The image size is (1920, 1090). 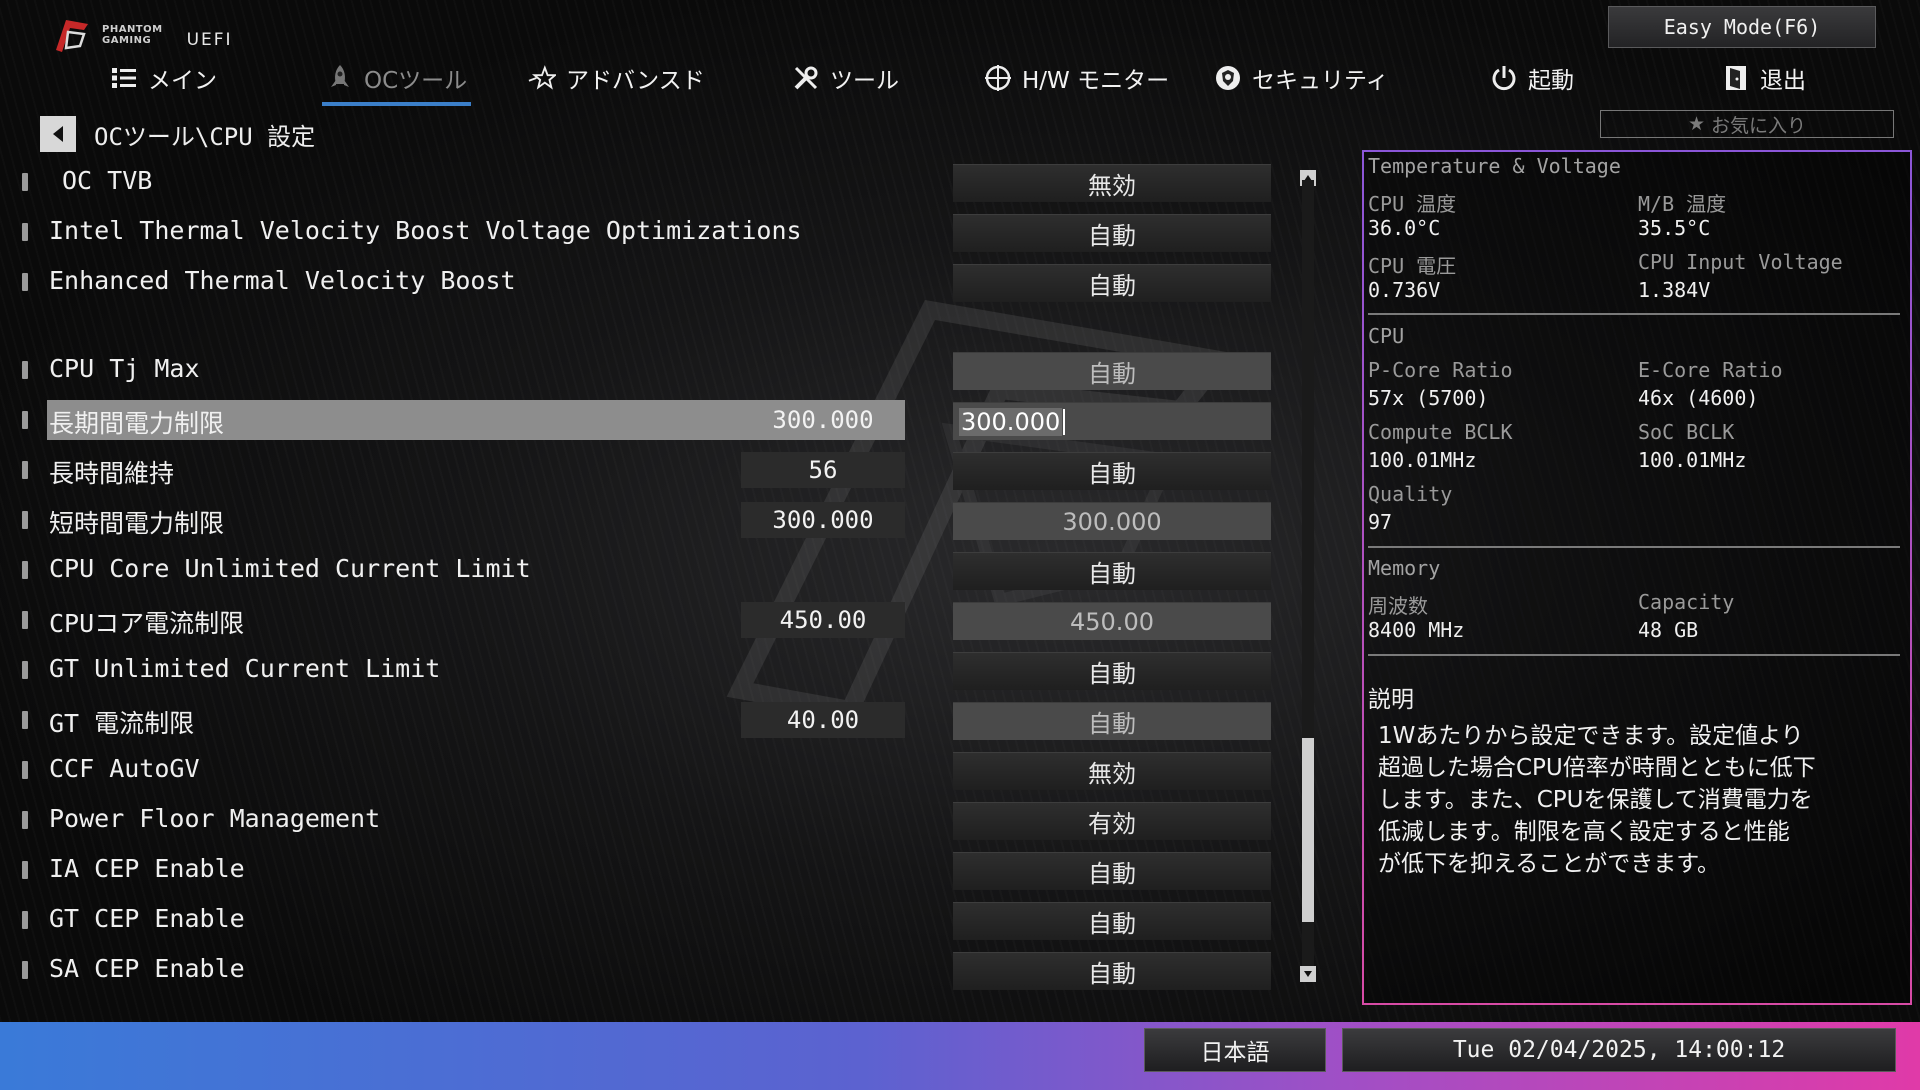 I want to click on temp-voltage-title: Temperature & Voltage, so click(x=1494, y=166).